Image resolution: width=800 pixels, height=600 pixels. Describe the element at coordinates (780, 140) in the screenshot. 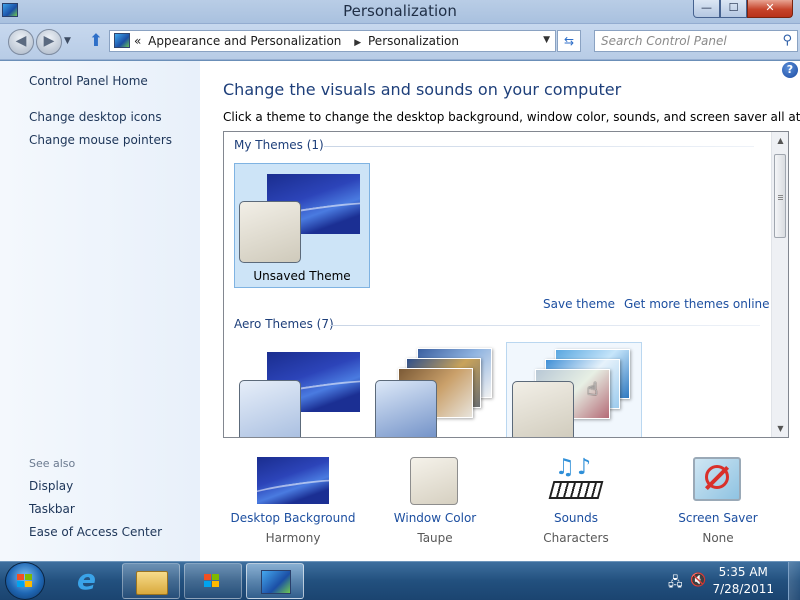

I see `scroll-up-icon: ▲` at that location.